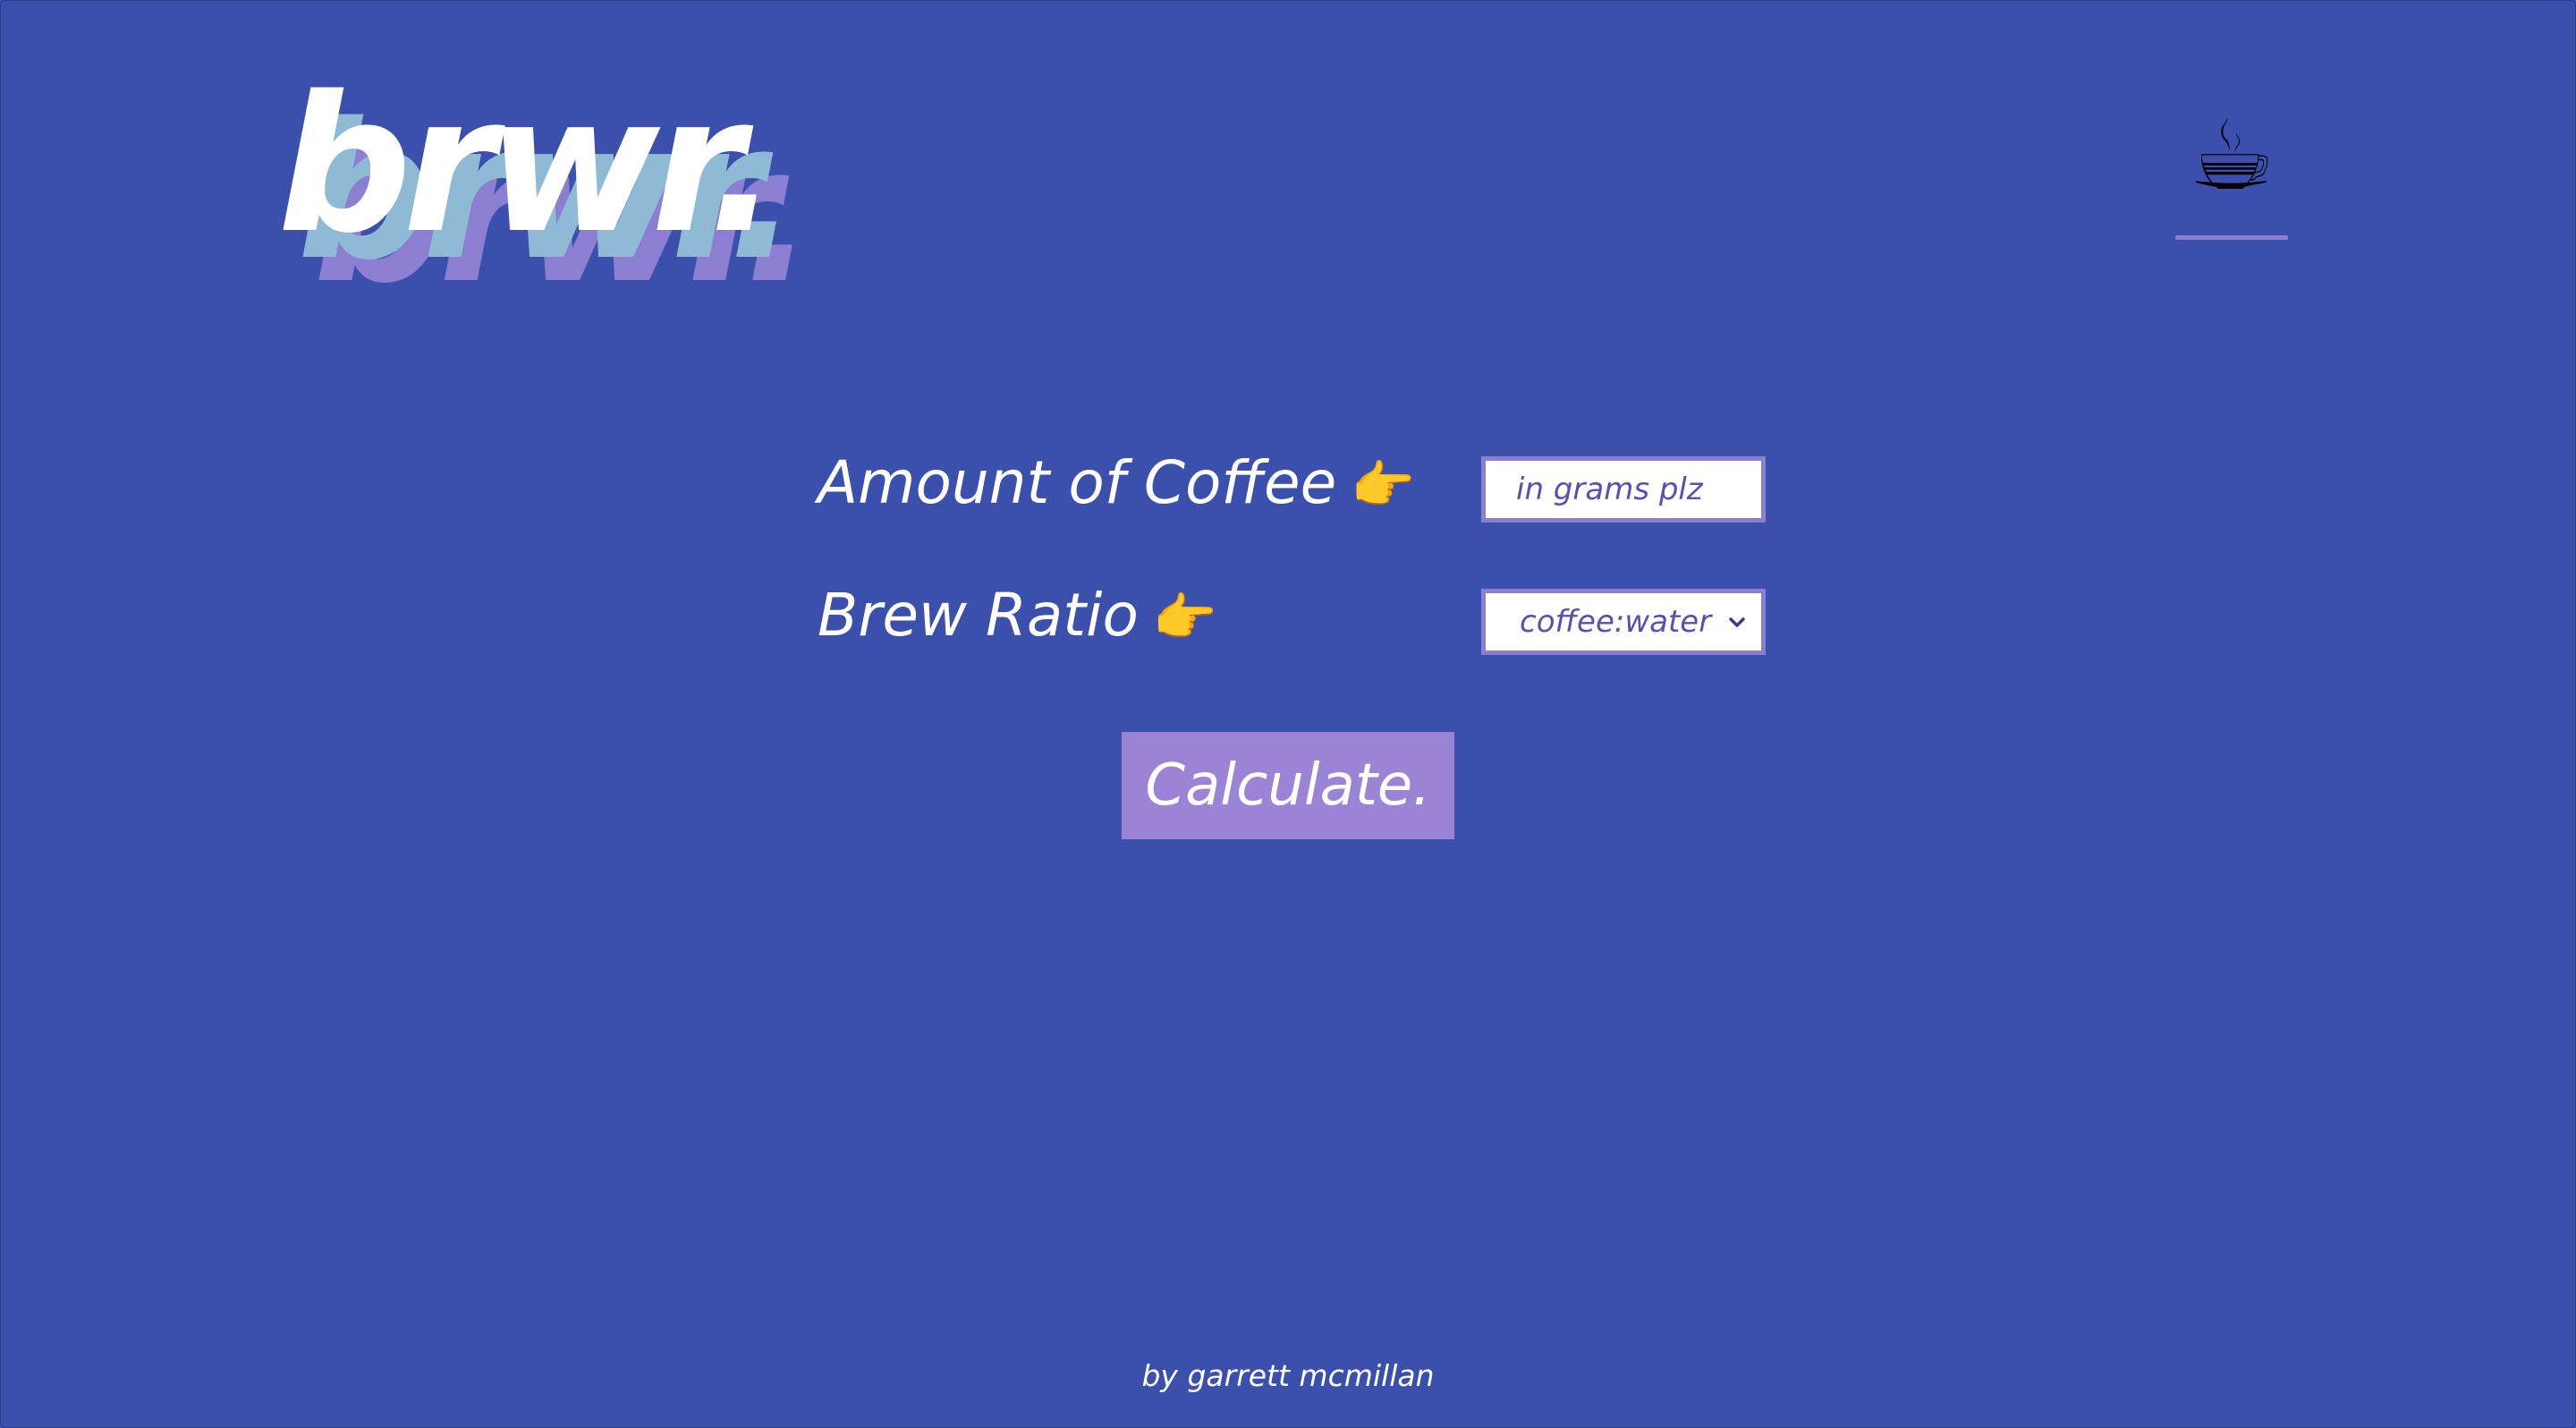 Image resolution: width=2576 pixels, height=1428 pixels. What do you see at coordinates (1623, 490) in the screenshot?
I see `coffee-amount-input` at bounding box center [1623, 490].